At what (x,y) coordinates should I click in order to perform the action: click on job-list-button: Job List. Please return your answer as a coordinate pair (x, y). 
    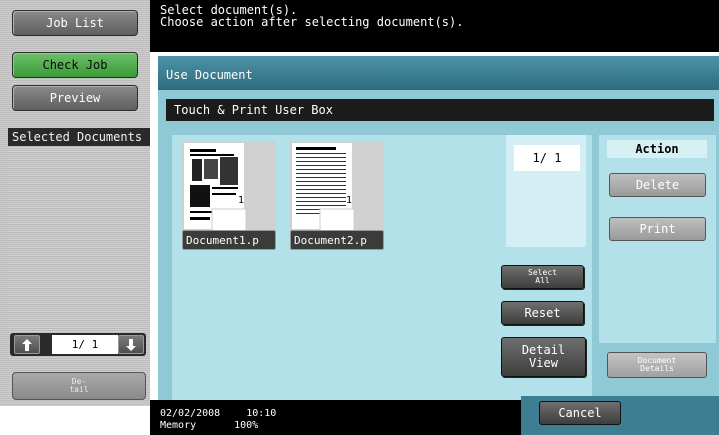
    Looking at the image, I should click on (75, 23).